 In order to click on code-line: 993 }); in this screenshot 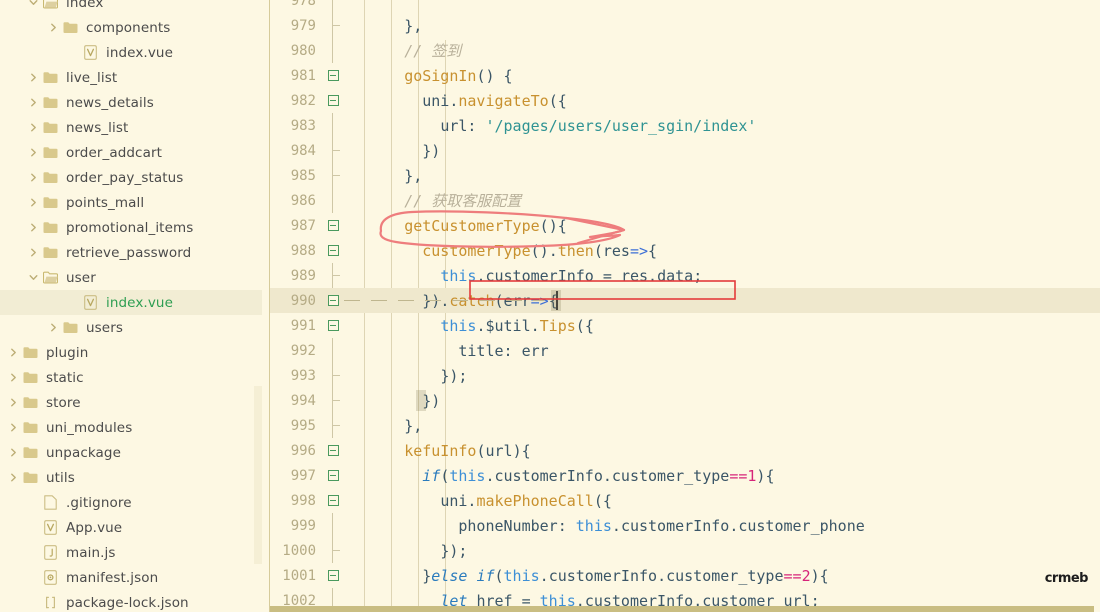, I will do `click(685, 375)`.